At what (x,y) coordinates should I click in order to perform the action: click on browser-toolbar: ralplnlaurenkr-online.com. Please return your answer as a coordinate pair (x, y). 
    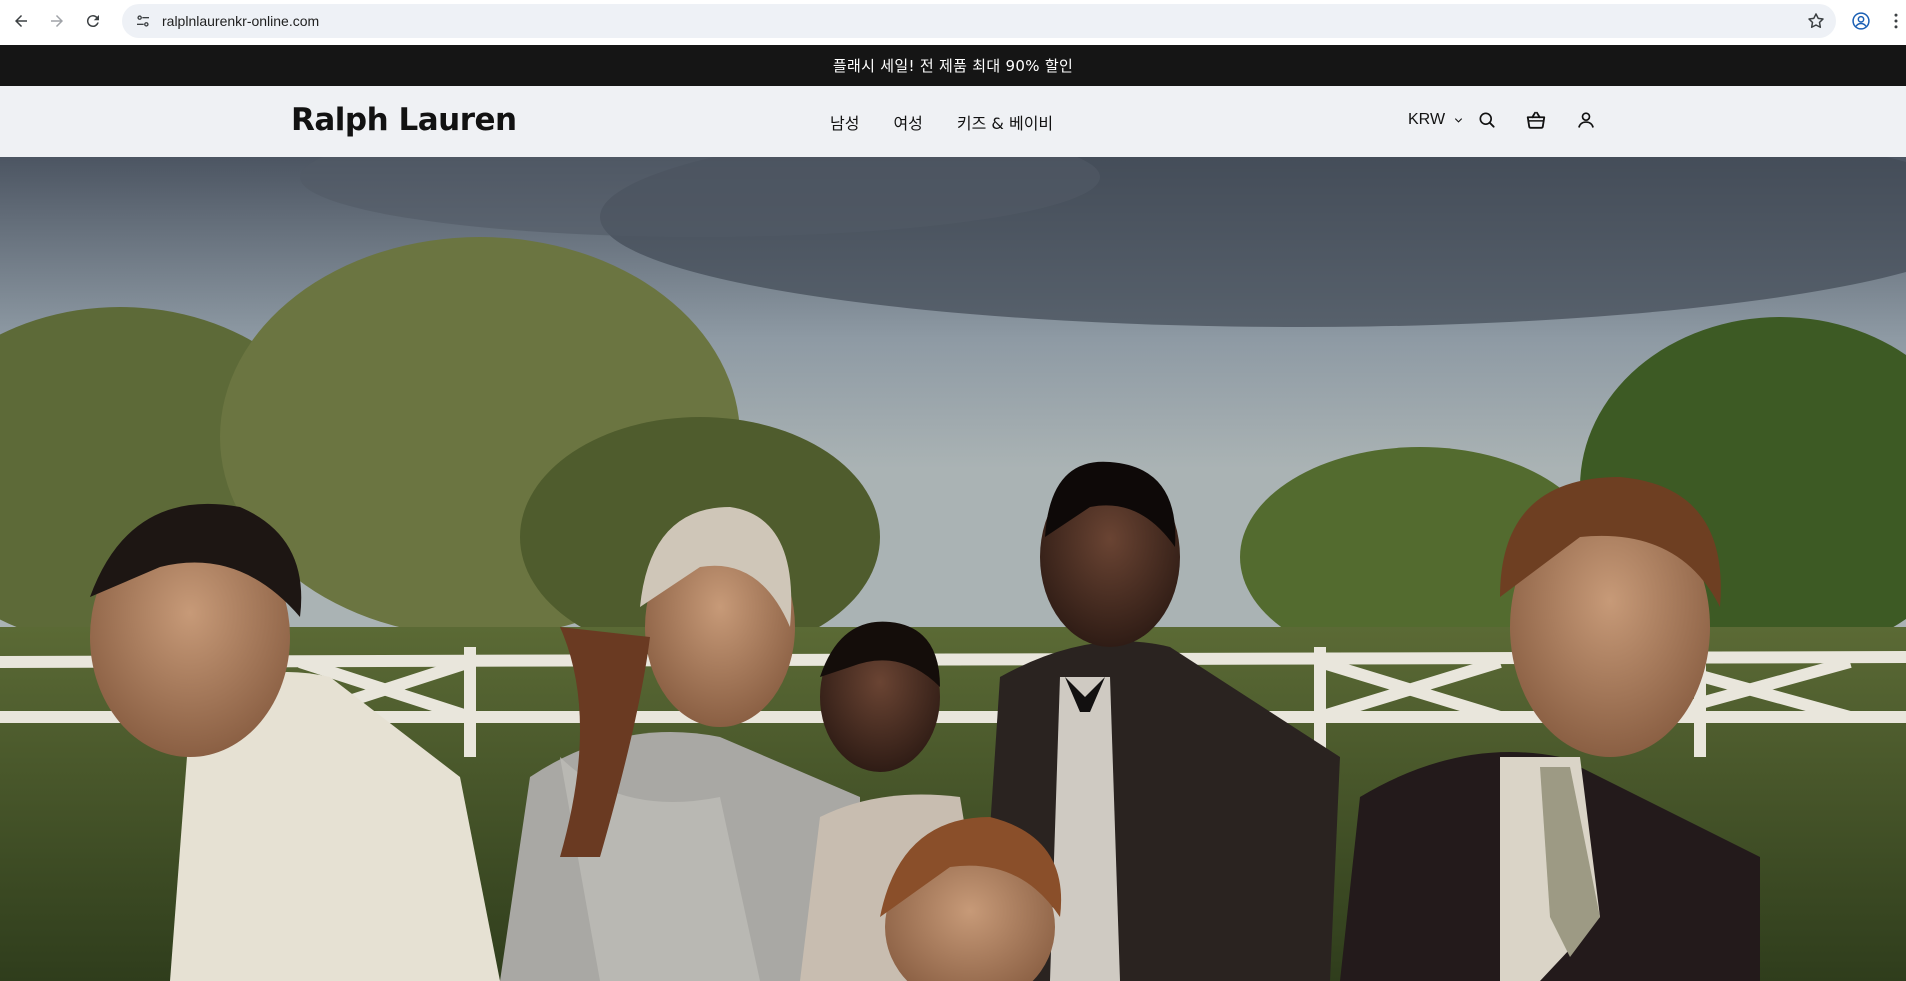
    Looking at the image, I should click on (953, 21).